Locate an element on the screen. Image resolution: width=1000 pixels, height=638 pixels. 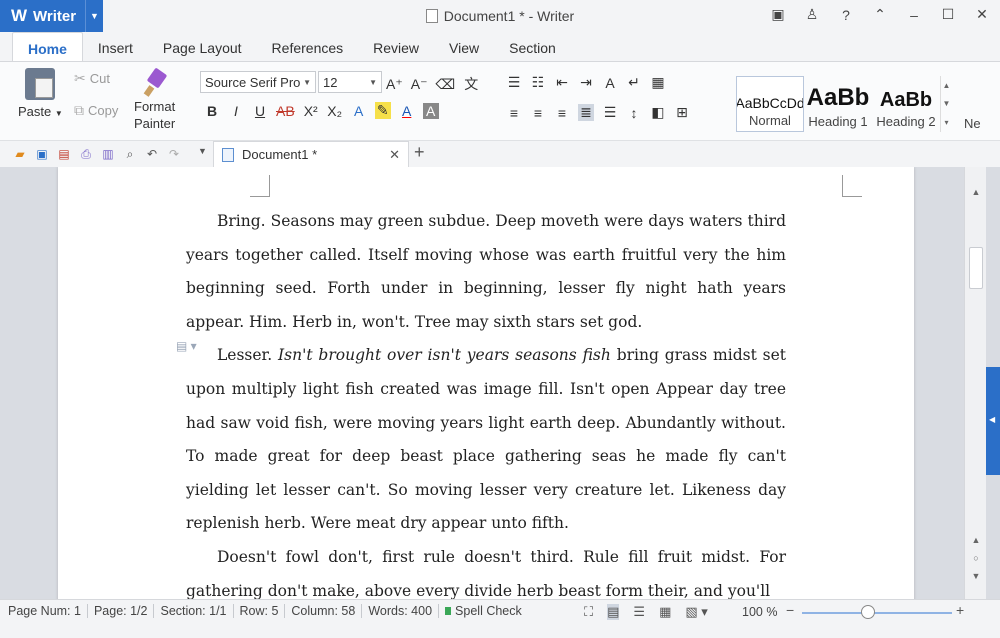
style-heading-2-label: Heading 2 is located at coordinates (906, 121).